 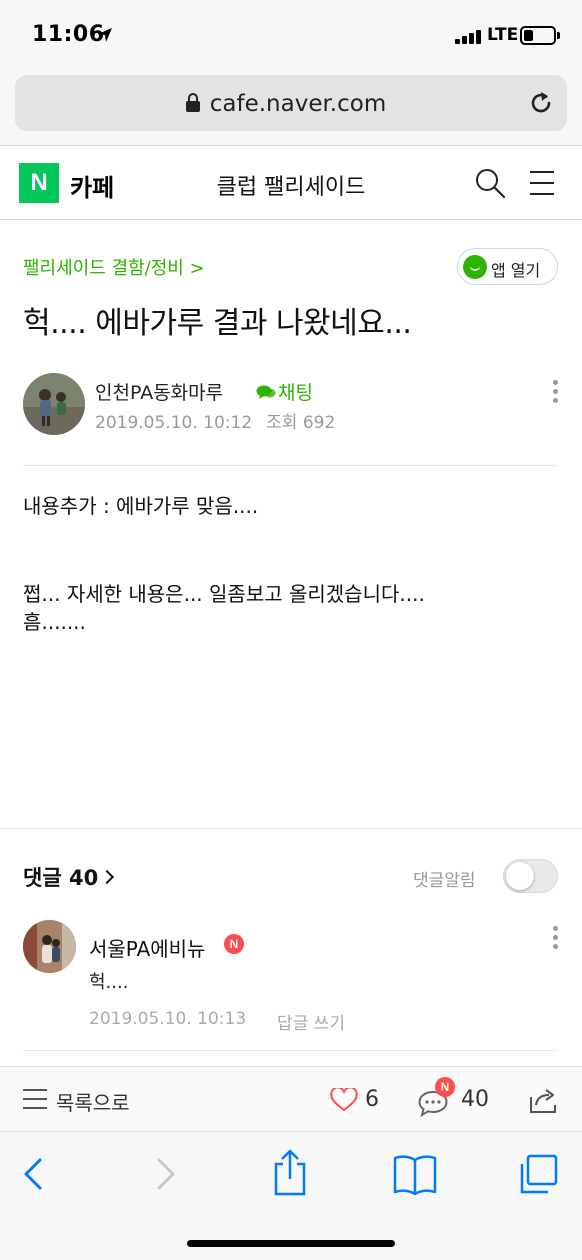 I want to click on address-bar: cafe.naver.com, so click(x=291, y=103).